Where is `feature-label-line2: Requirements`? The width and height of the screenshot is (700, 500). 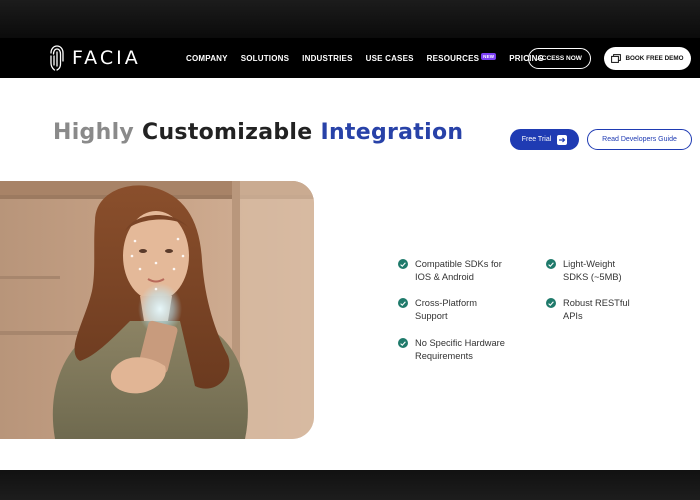
feature-label-line2: Requirements is located at coordinates (444, 356).